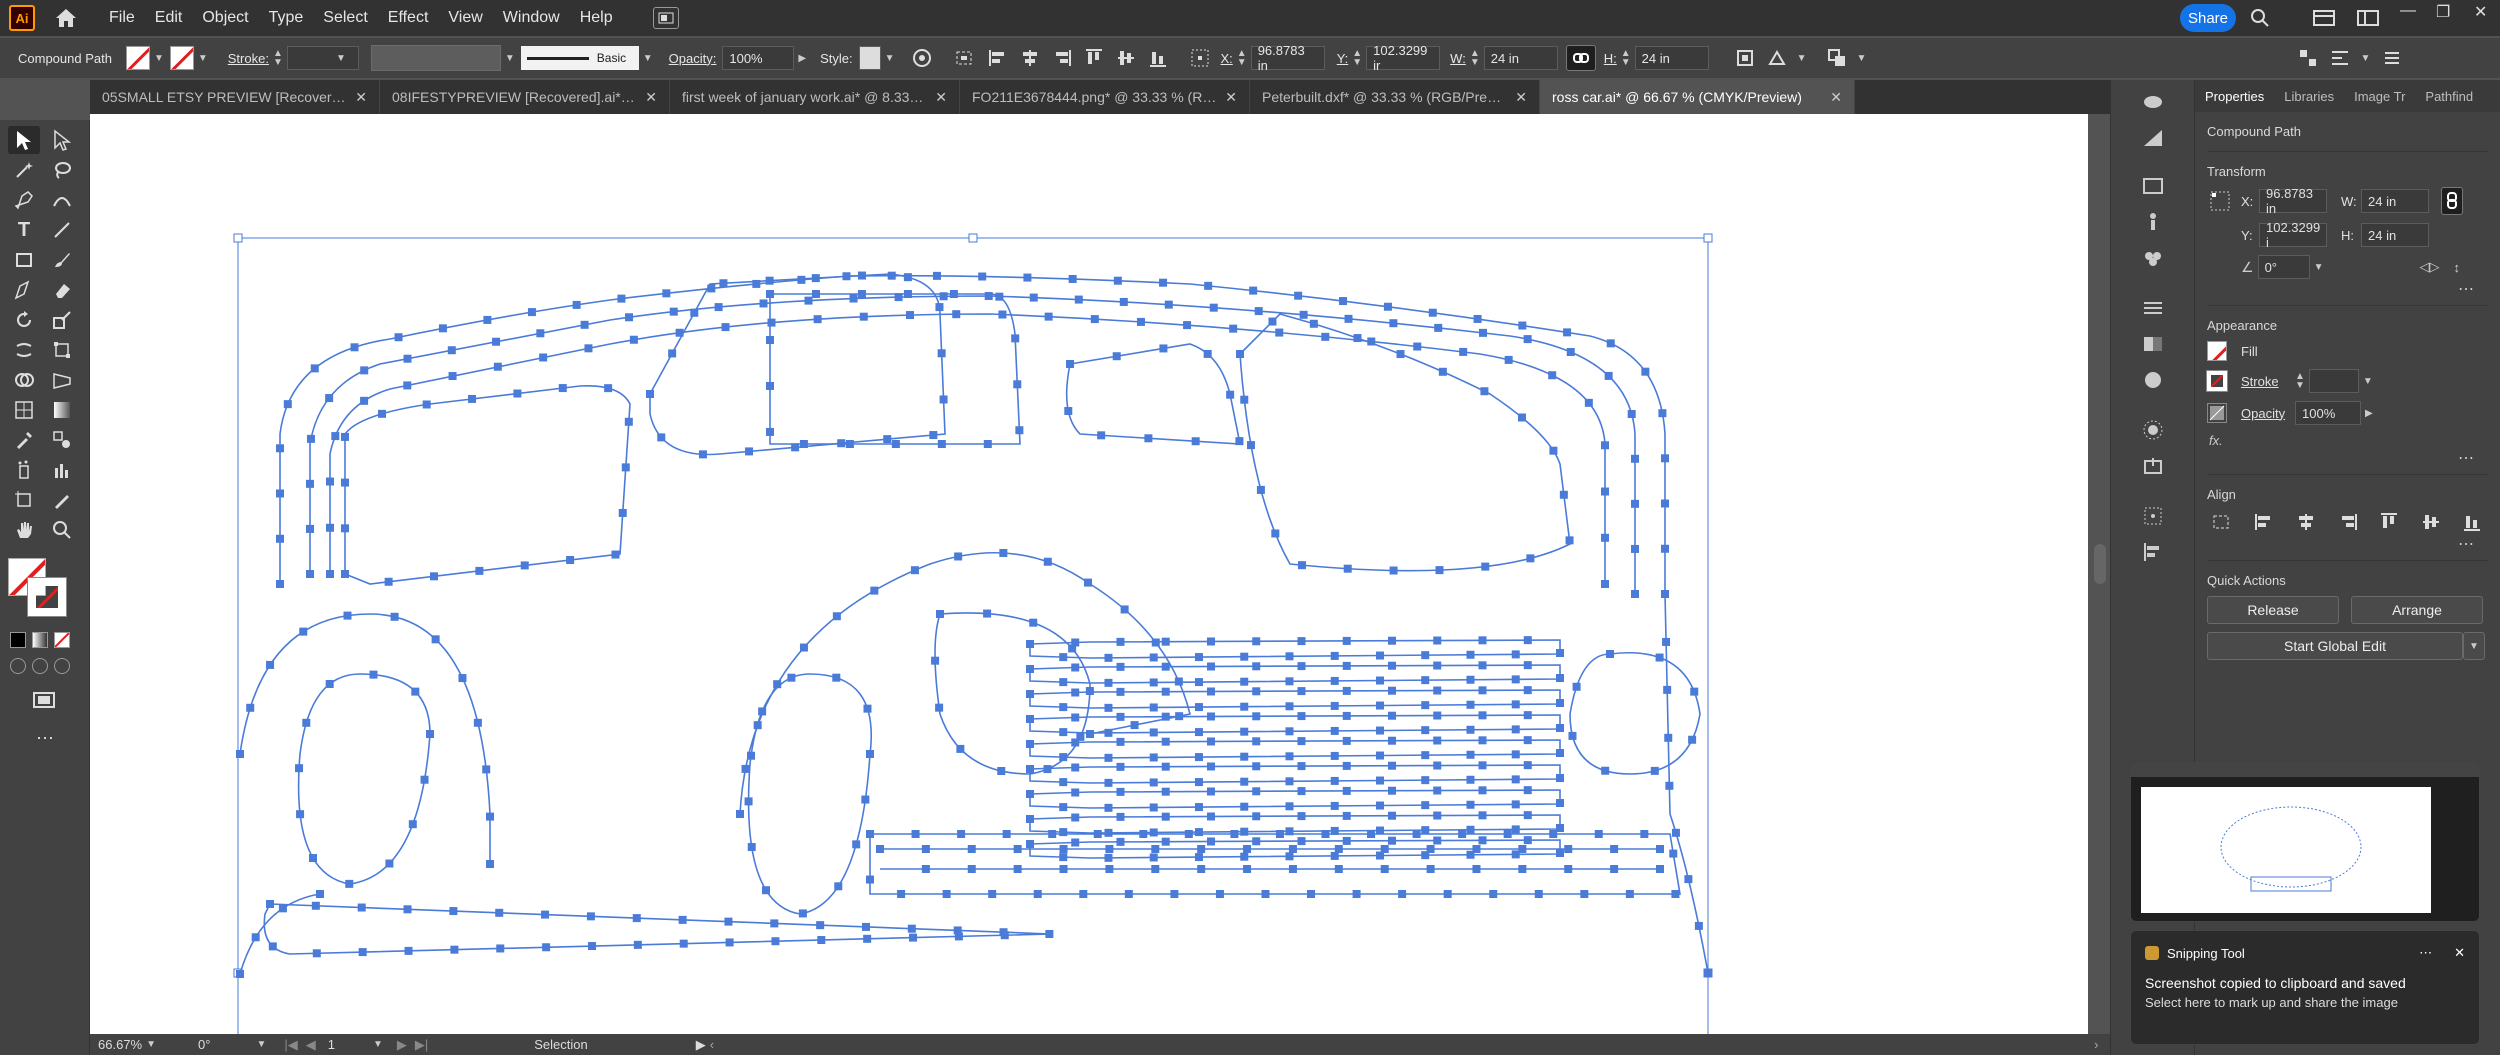  I want to click on draw-behind-icon, so click(40, 666).